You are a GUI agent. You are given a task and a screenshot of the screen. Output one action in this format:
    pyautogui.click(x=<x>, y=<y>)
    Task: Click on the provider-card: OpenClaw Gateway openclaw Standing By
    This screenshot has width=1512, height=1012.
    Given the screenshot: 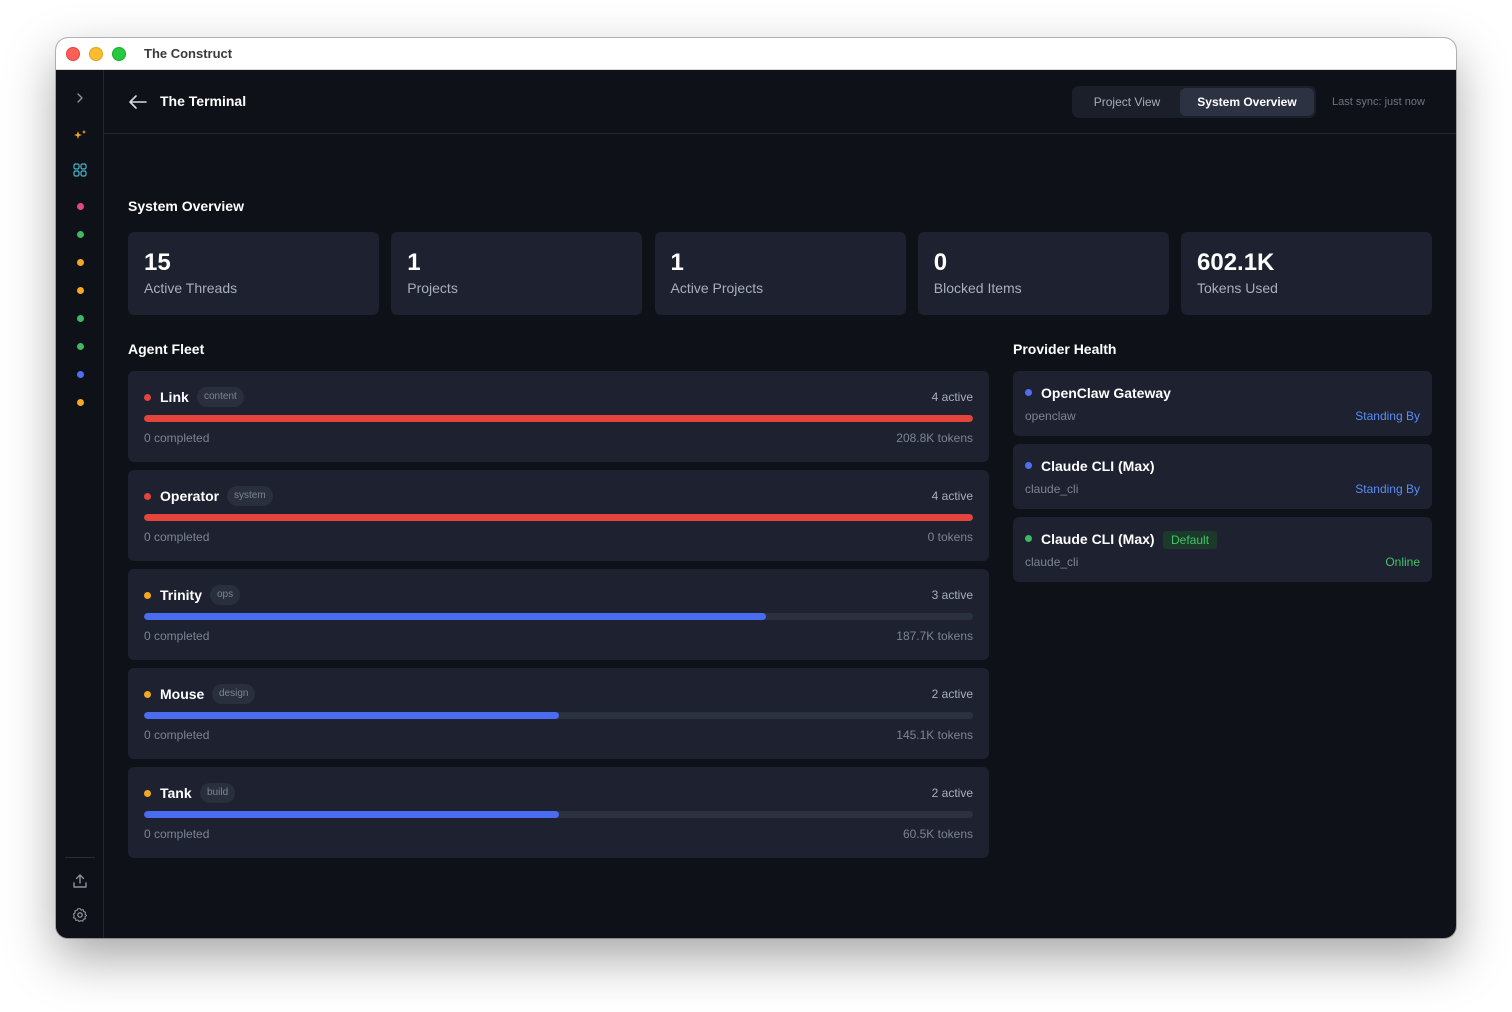 What is the action you would take?
    pyautogui.click(x=1222, y=403)
    